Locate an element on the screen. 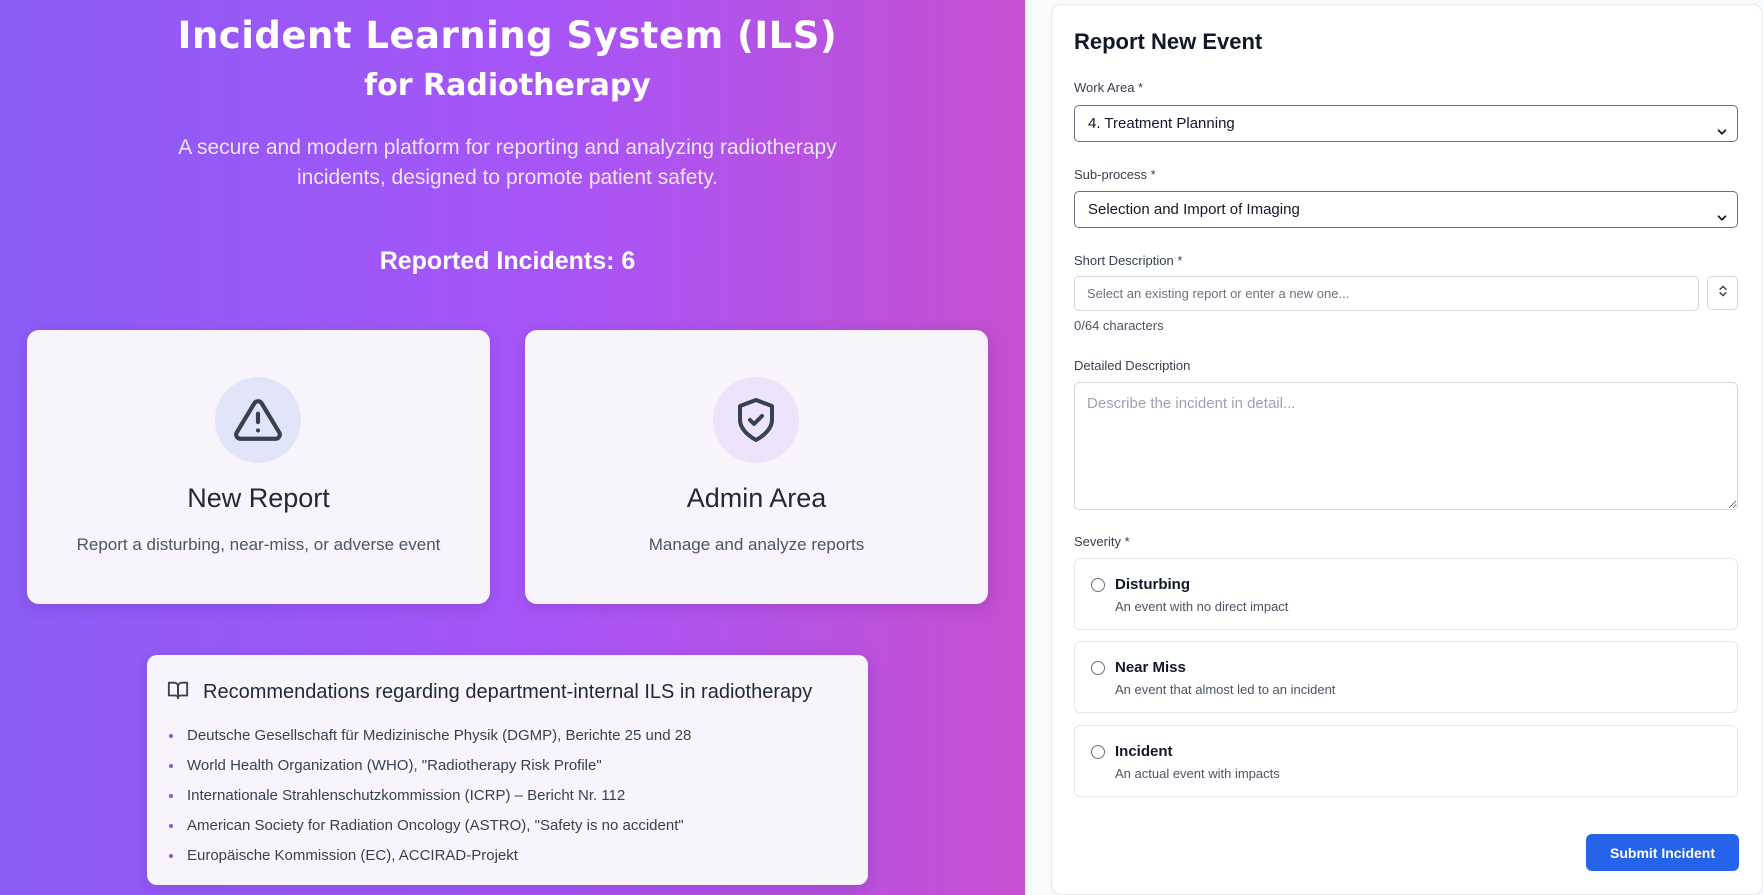 The image size is (1763, 895). work-area-label: Work Area * is located at coordinates (1109, 87).